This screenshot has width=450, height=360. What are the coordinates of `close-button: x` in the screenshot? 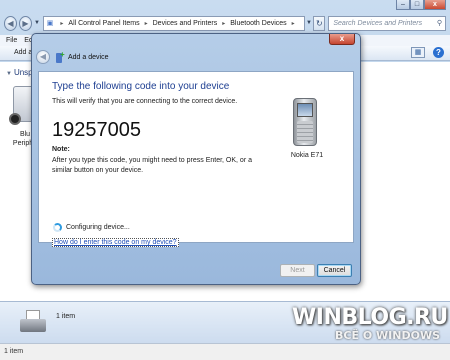 It's located at (435, 5).